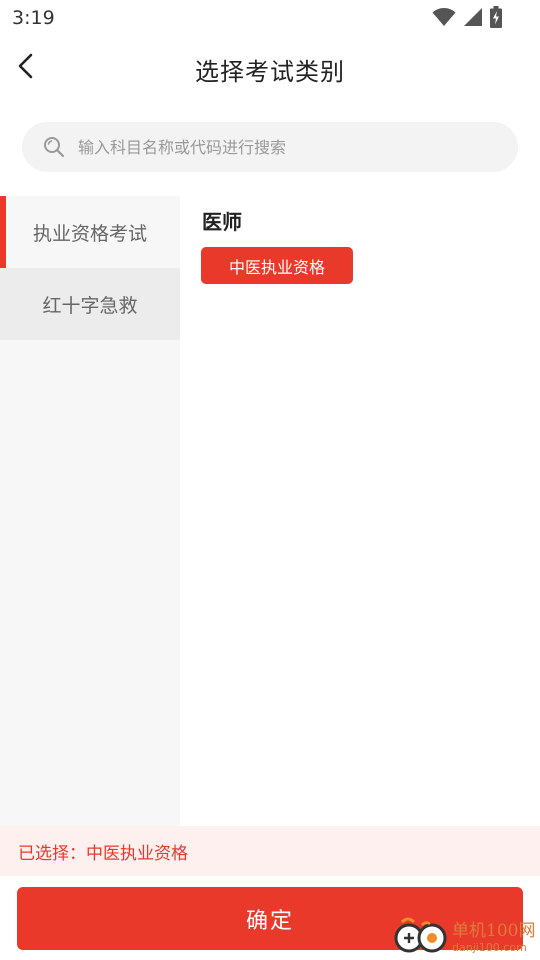 The height and width of the screenshot is (960, 540). What do you see at coordinates (496, 17) in the screenshot?
I see `battery-charging-icon` at bounding box center [496, 17].